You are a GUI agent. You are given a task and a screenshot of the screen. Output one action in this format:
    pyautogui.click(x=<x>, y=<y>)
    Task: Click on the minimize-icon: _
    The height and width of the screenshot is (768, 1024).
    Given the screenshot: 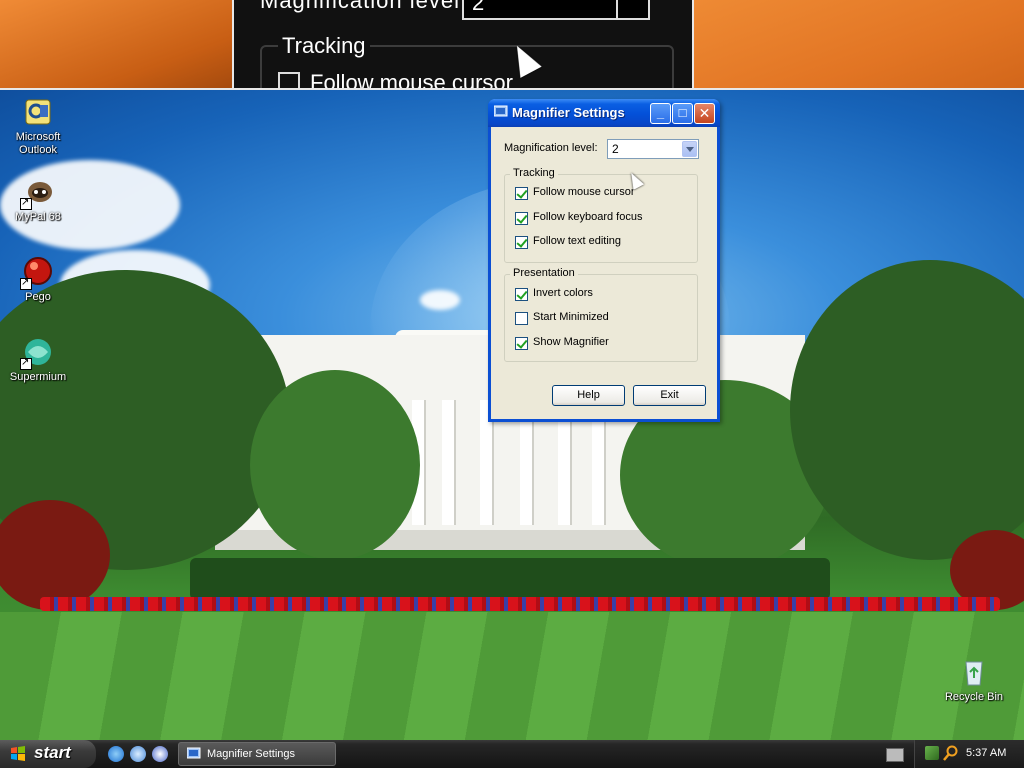 What is the action you would take?
    pyautogui.click(x=660, y=112)
    